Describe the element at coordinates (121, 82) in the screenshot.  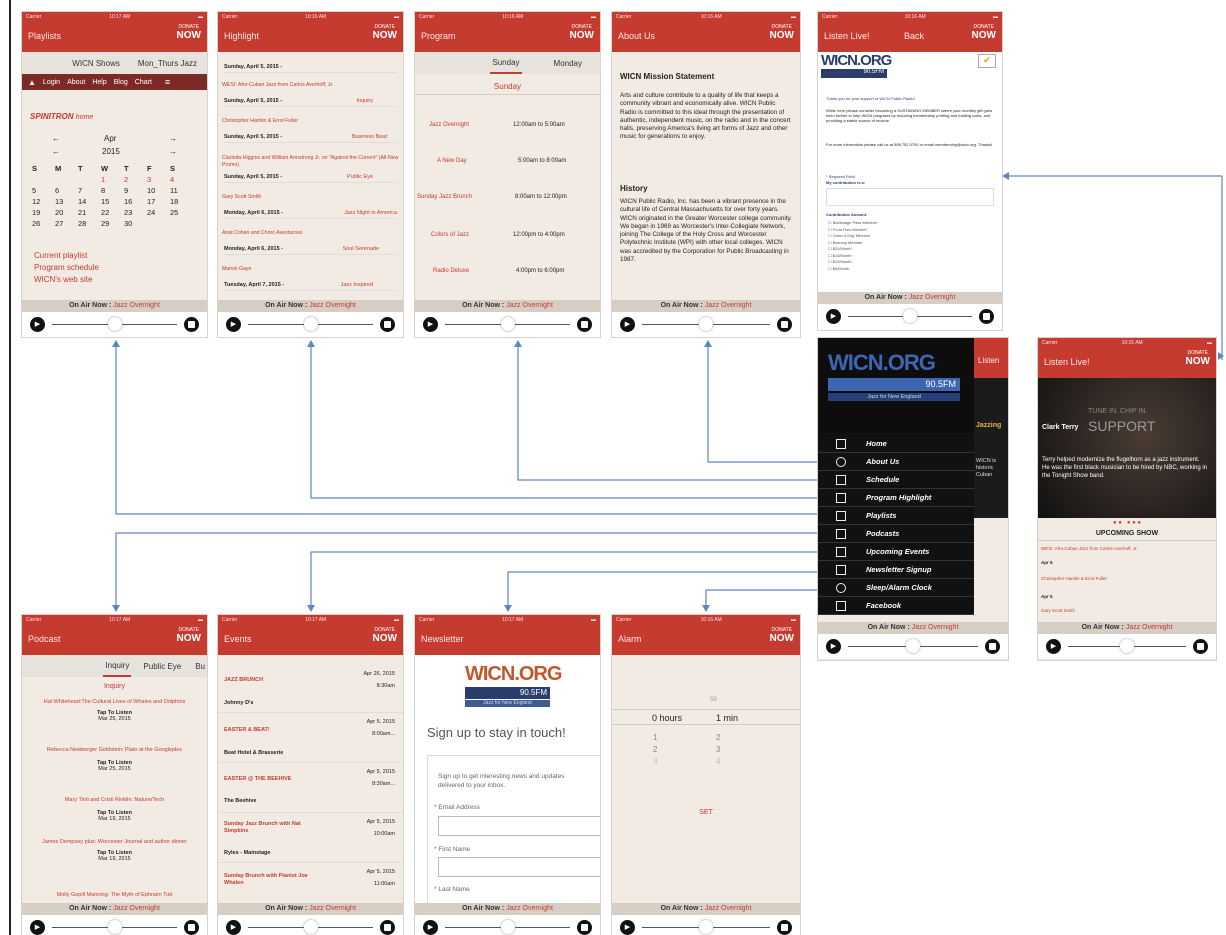
I see `nav-blog: Blog` at that location.